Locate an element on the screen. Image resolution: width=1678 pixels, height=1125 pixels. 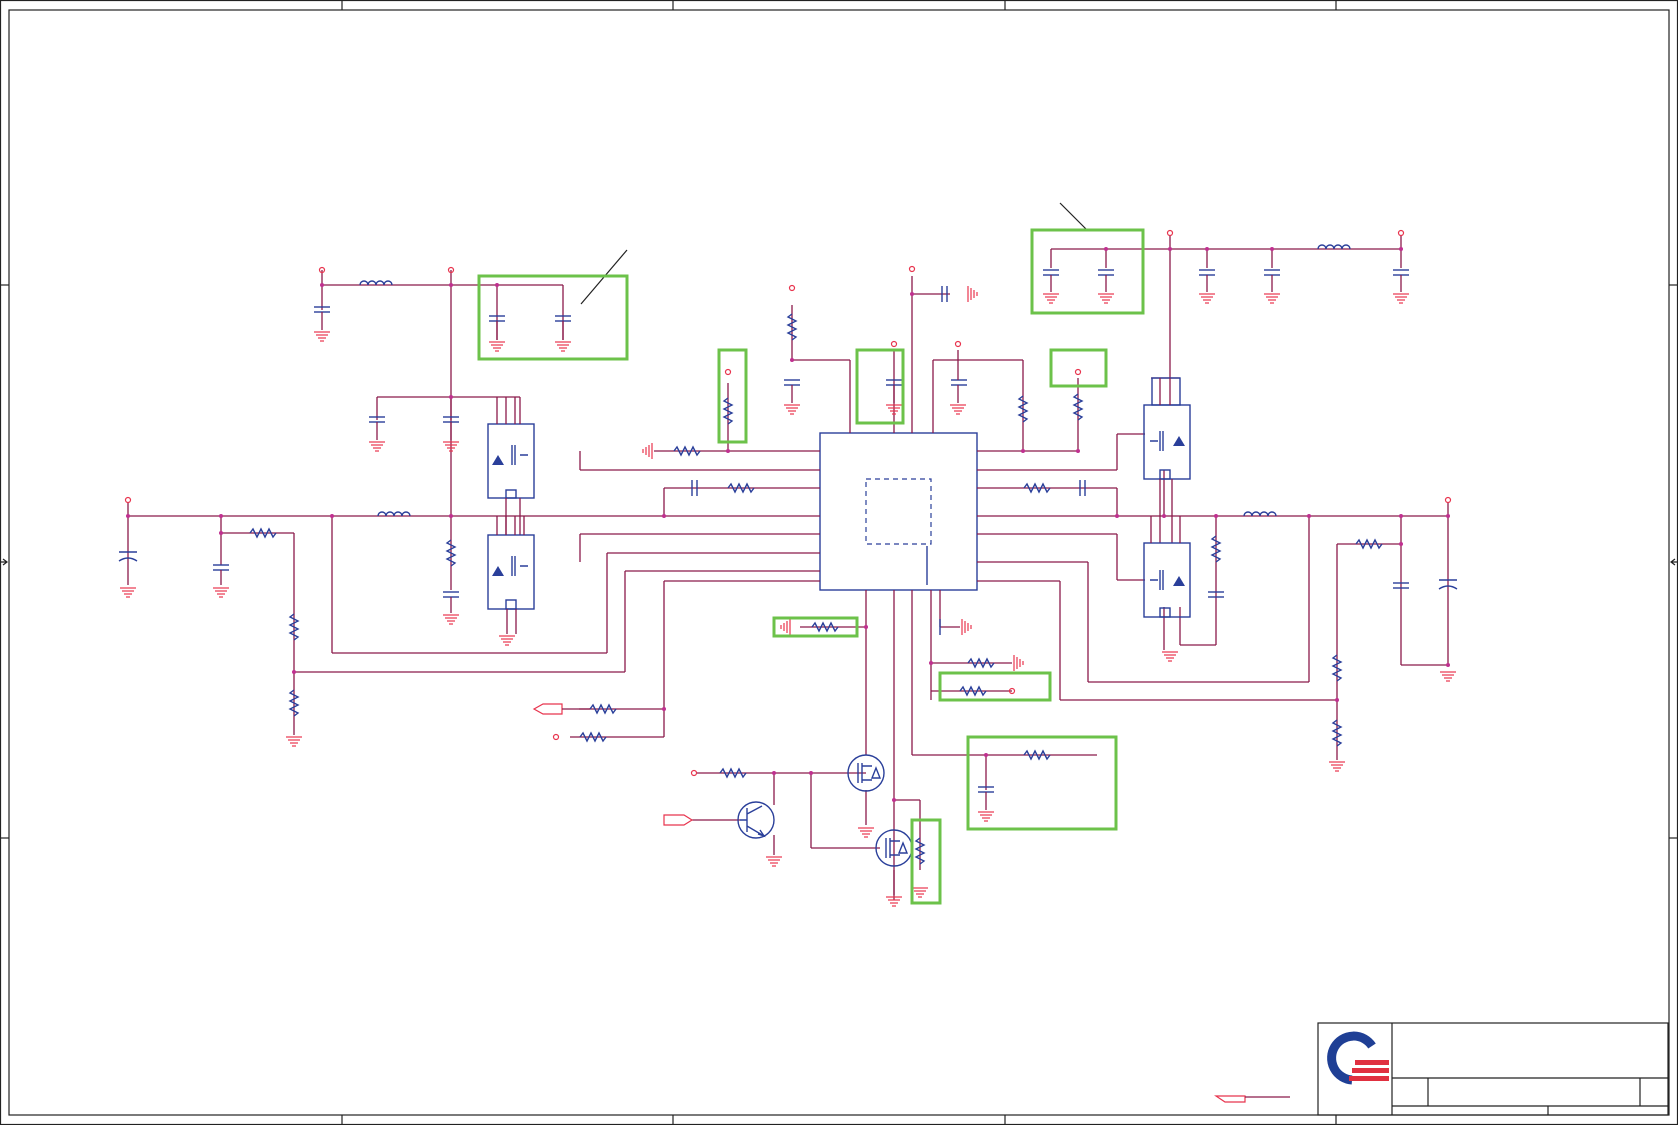
mosfet-left-bottom is located at coordinates (511, 575).